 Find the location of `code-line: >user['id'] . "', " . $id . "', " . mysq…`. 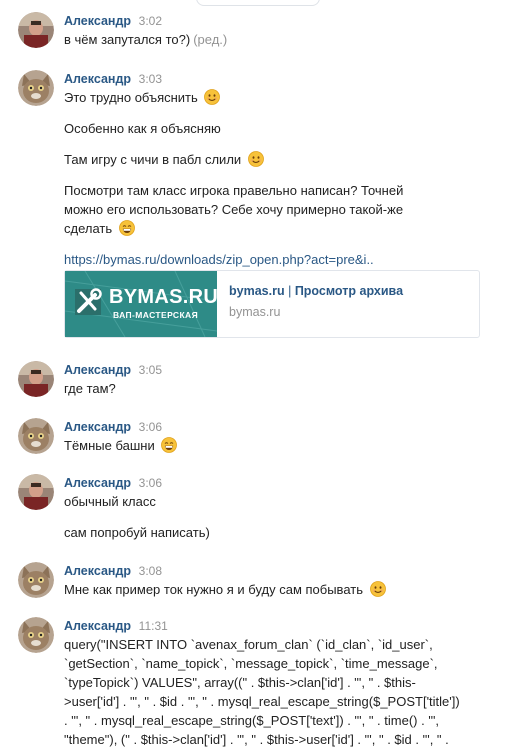

code-line: >user['id'] . "', " . $id . "', " . mysq… is located at coordinates (262, 701).